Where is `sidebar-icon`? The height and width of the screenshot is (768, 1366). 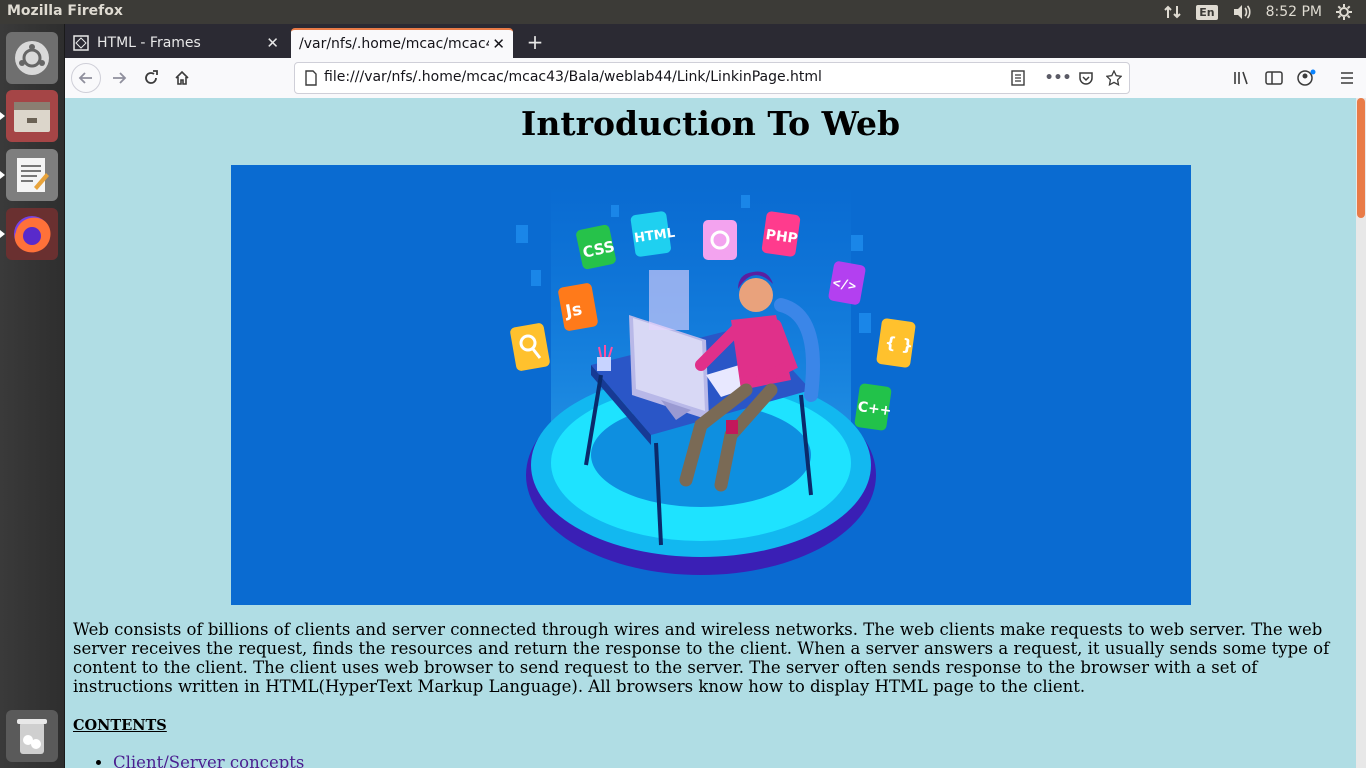
sidebar-icon is located at coordinates (1274, 78).